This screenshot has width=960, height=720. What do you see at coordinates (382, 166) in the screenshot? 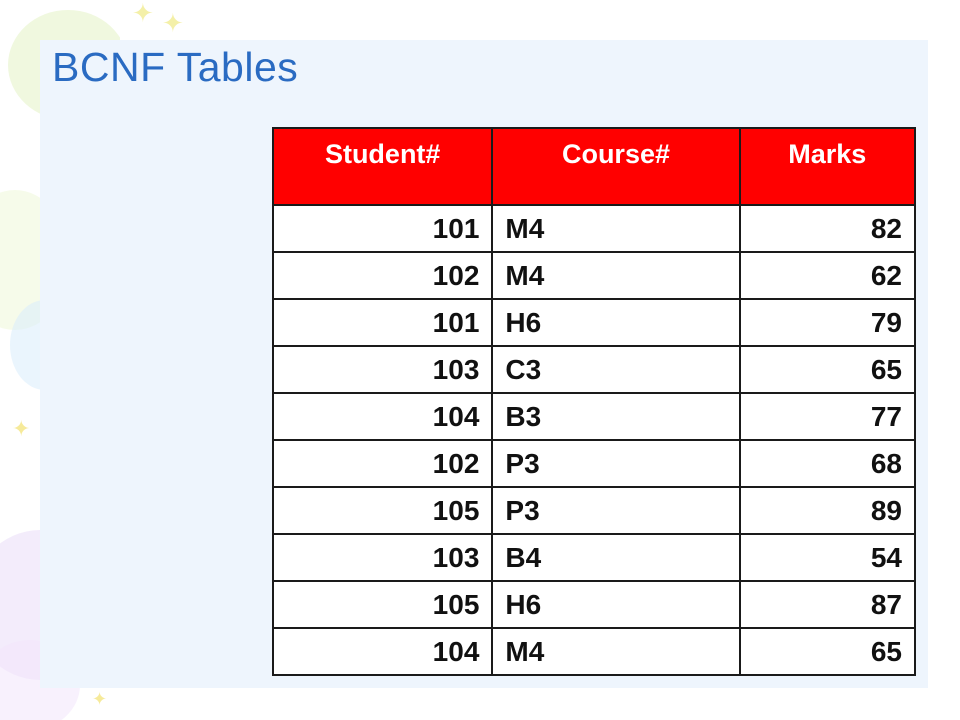
I see `column-header-student: Student#` at bounding box center [382, 166].